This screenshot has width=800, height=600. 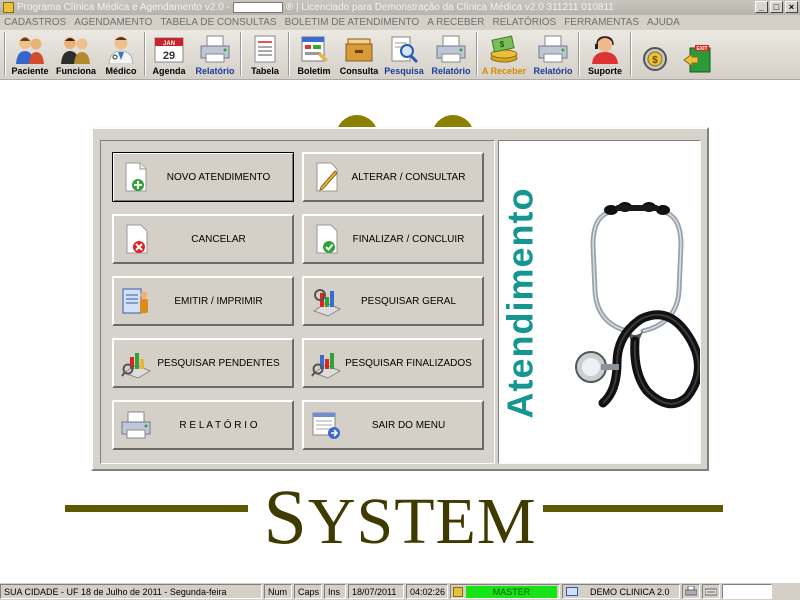 I want to click on calendar-icon: JAN 29, so click(x=169, y=49).